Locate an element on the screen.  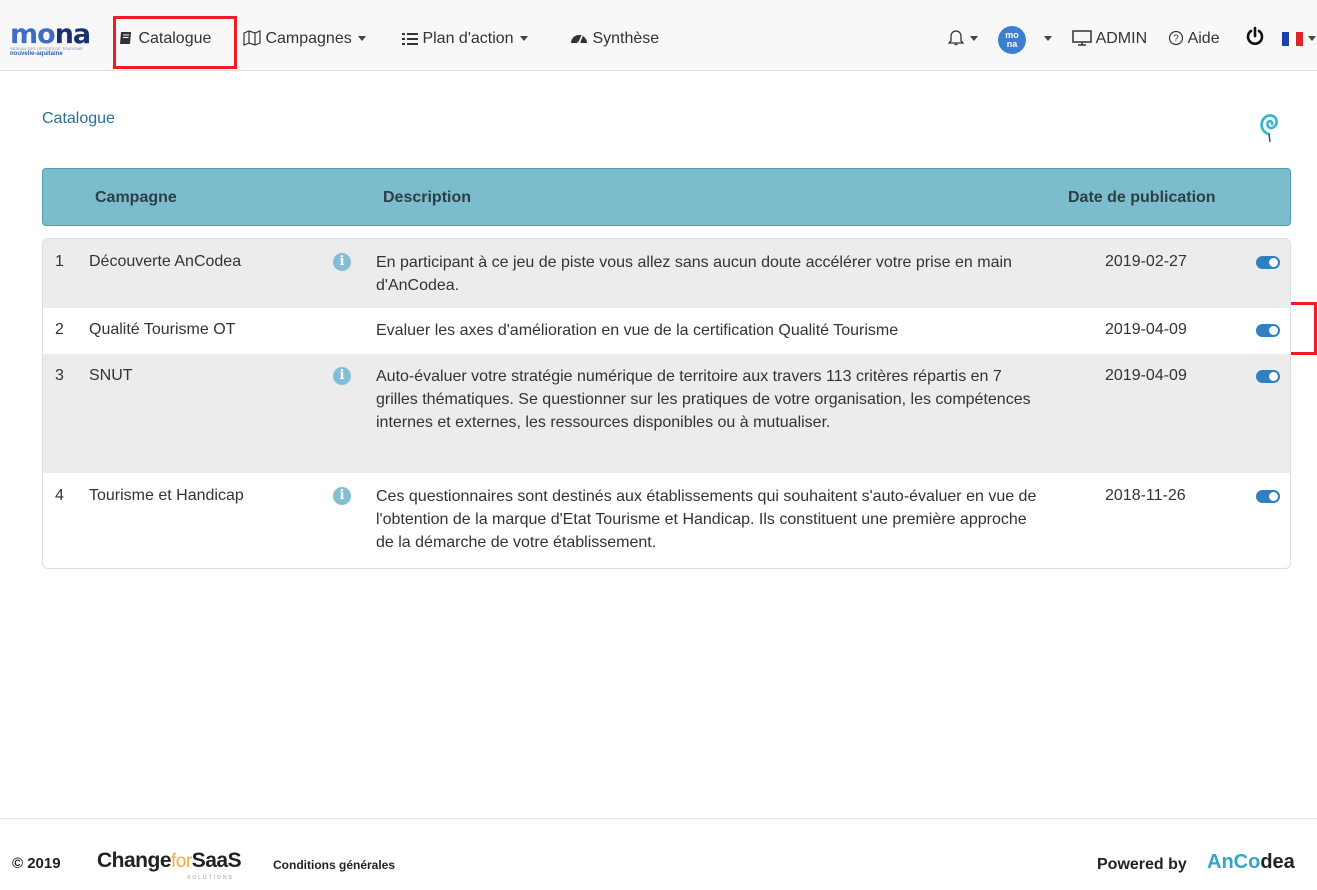
nav-plan-action: Plan d'action is located at coordinates (465, 39).